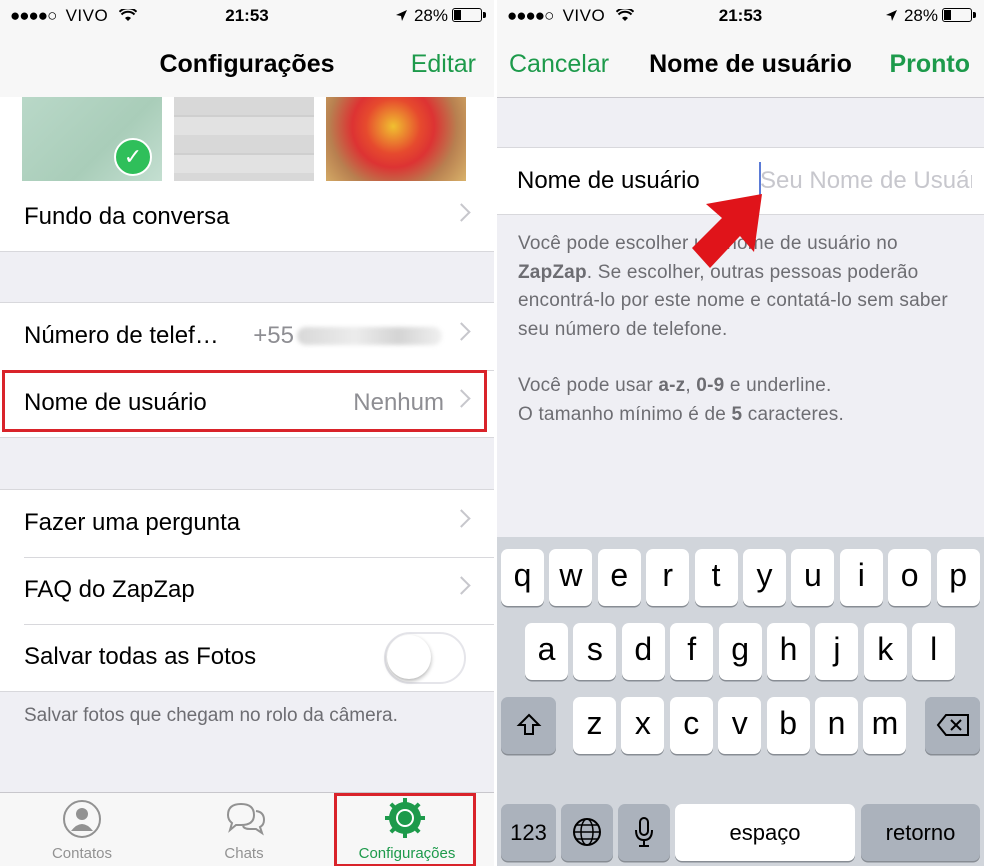 This screenshot has width=984, height=866. I want to click on key-j: j, so click(837, 651).